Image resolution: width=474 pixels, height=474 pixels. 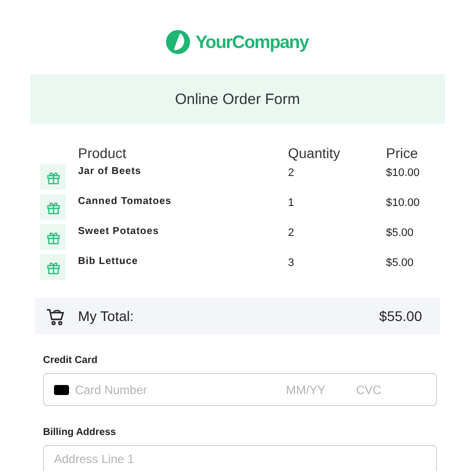 What do you see at coordinates (110, 171) in the screenshot?
I see `product-name: Jar of Beets` at bounding box center [110, 171].